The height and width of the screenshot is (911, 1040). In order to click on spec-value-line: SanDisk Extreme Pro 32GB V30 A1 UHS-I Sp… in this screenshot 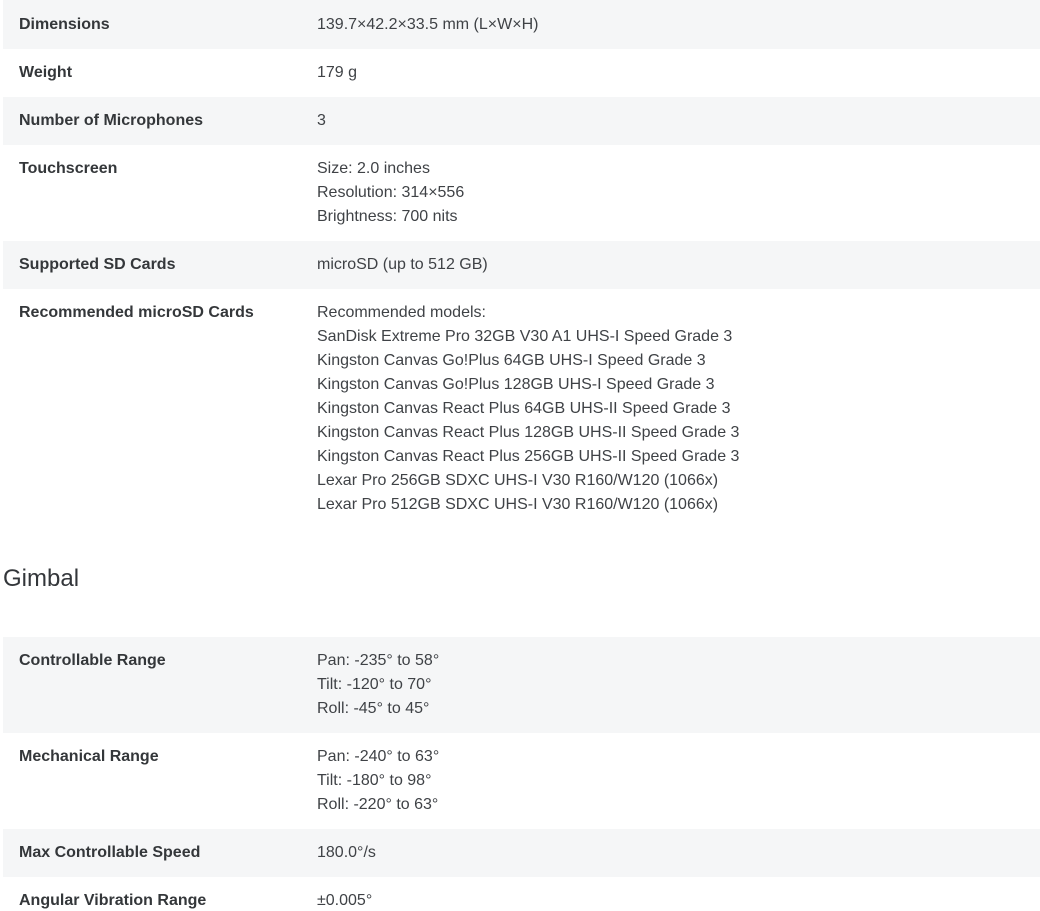, I will do `click(525, 336)`.